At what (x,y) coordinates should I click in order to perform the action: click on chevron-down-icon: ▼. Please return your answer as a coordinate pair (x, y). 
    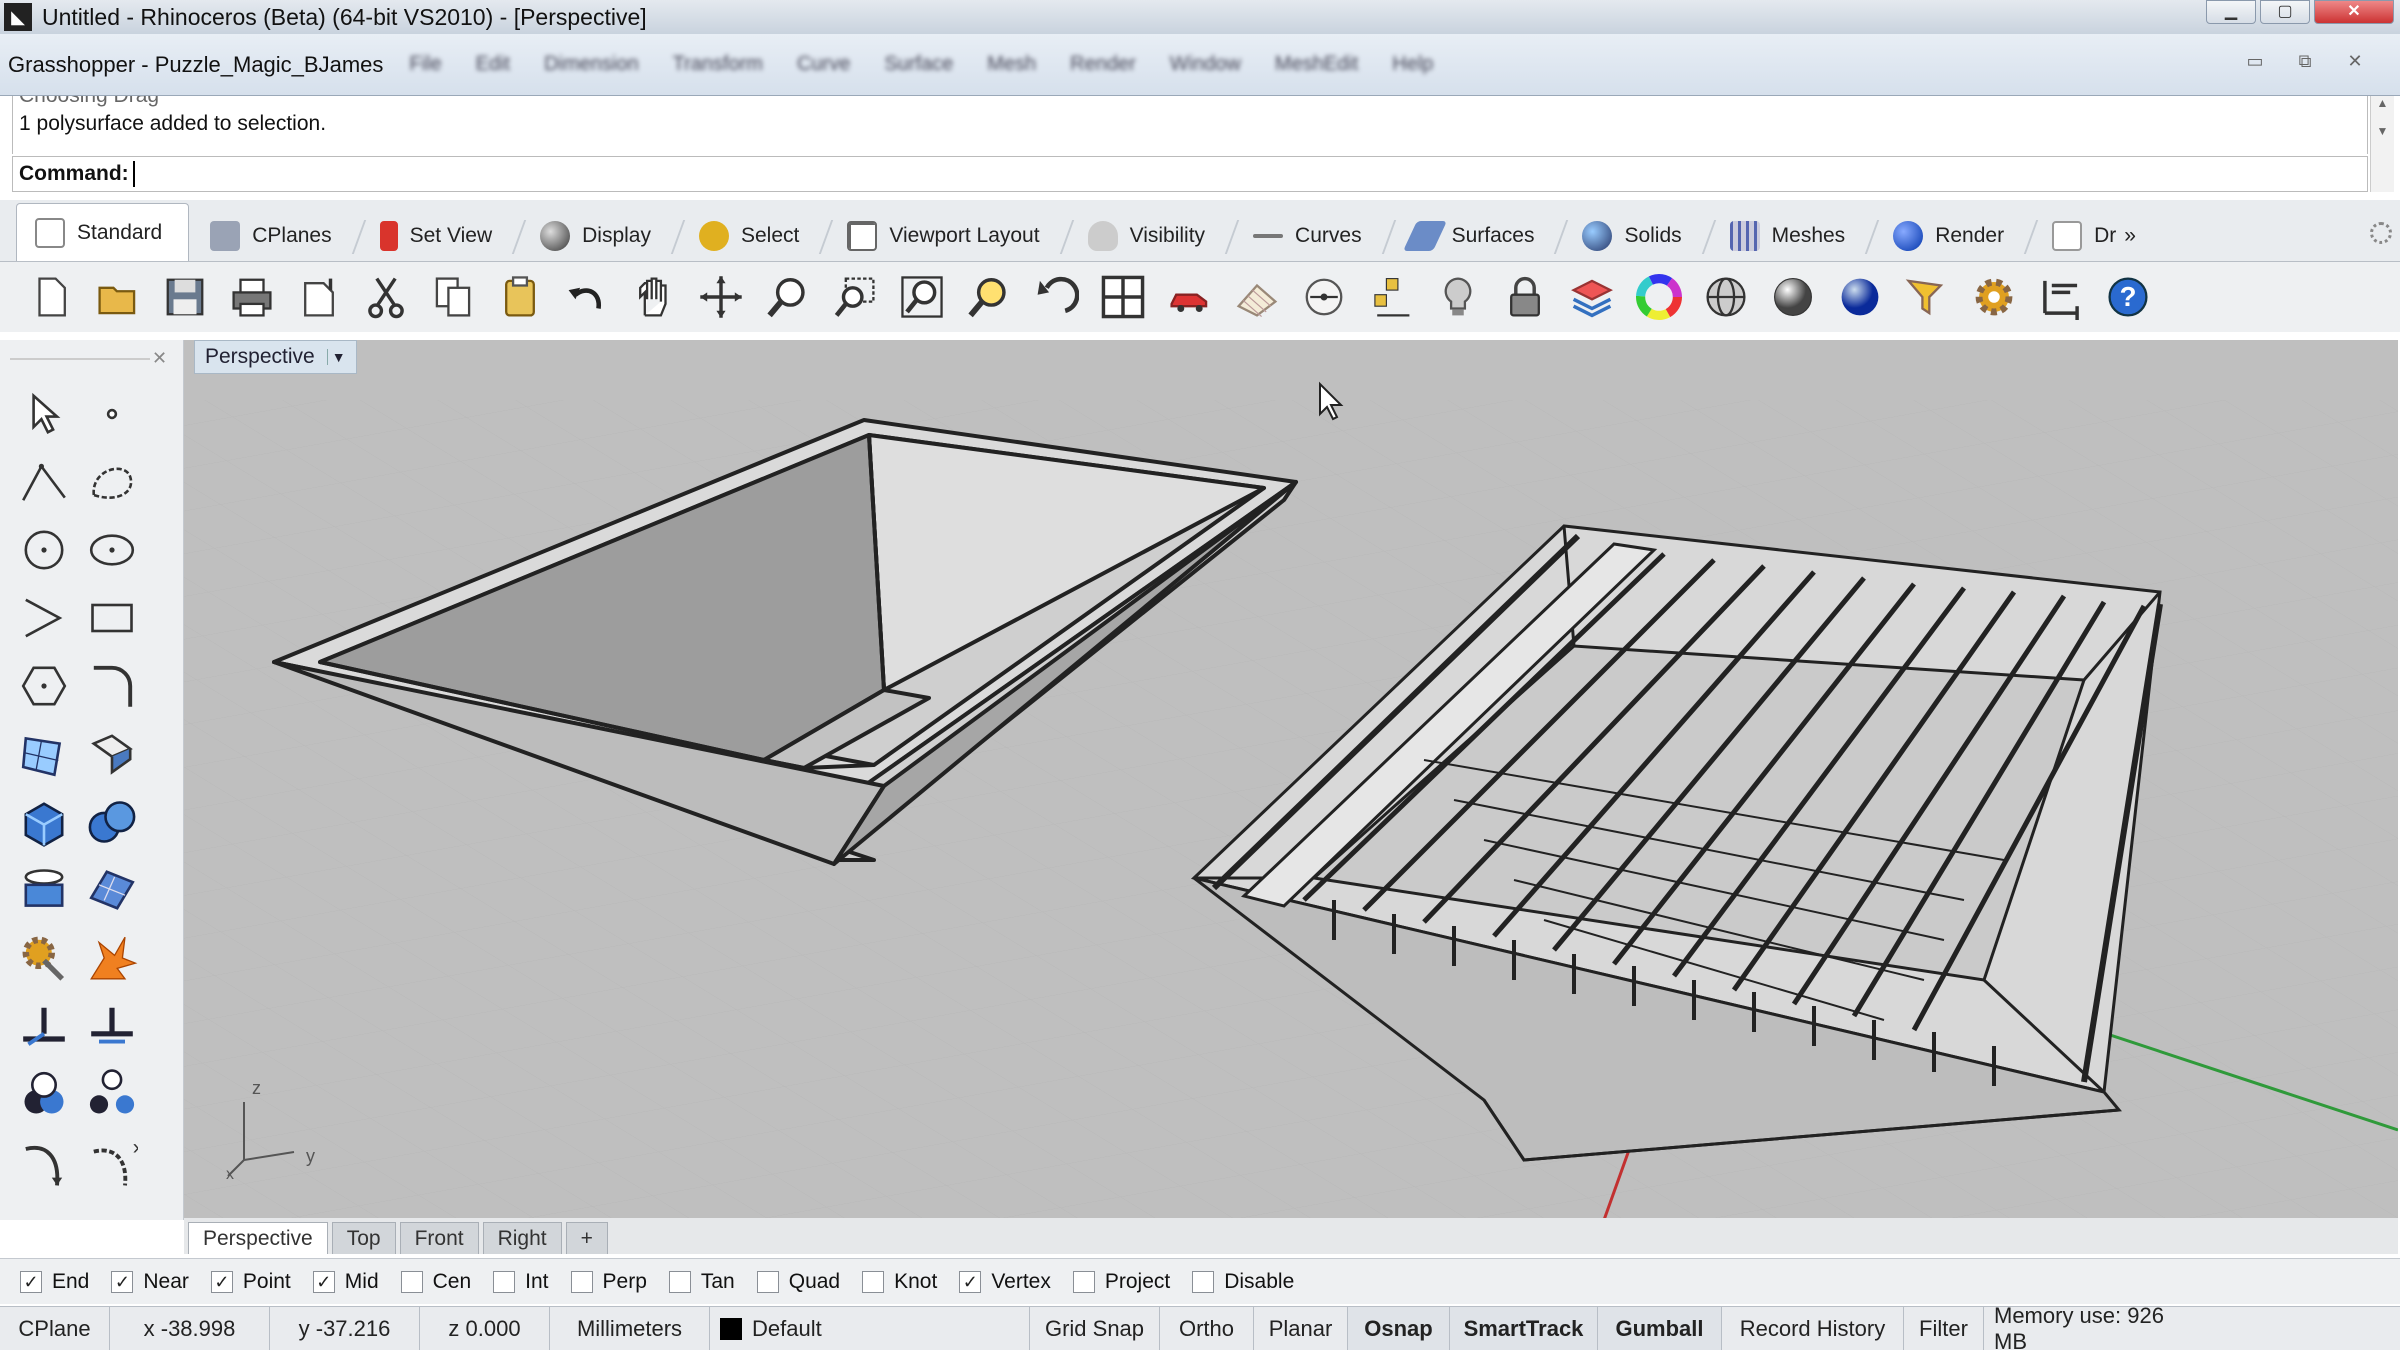
    Looking at the image, I should click on (336, 357).